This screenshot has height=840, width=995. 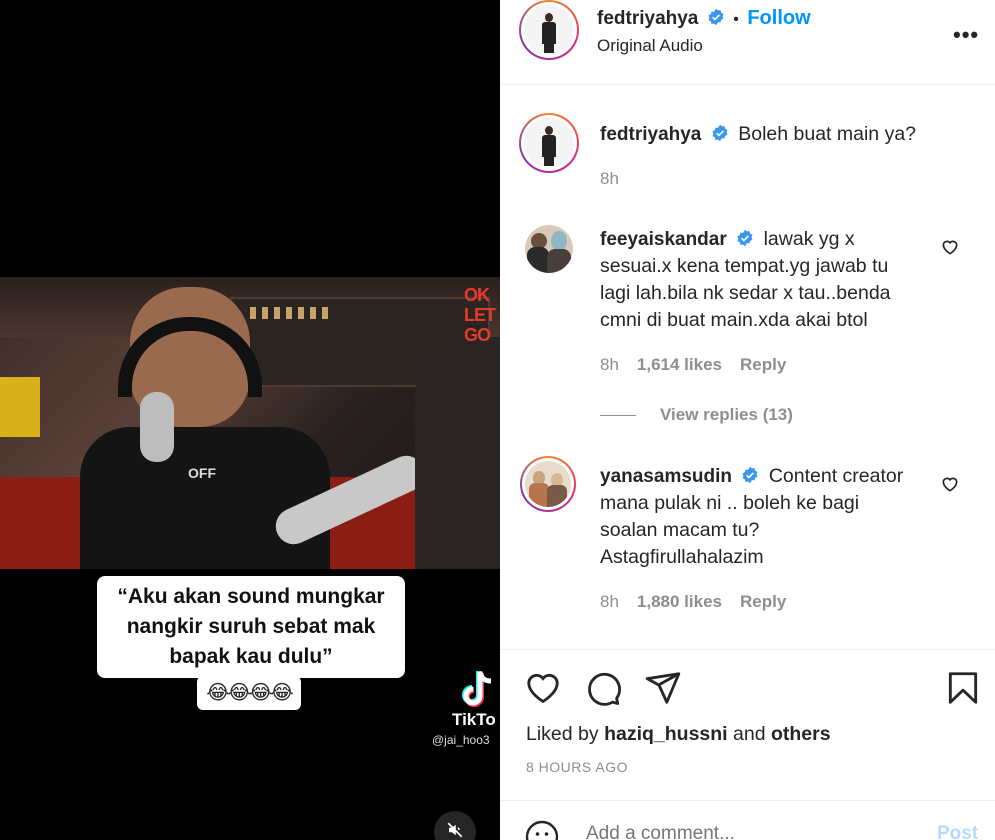 What do you see at coordinates (744, 266) in the screenshot?
I see `comment-text-line: sesuai.x kena tempat.yg jawab tu` at bounding box center [744, 266].